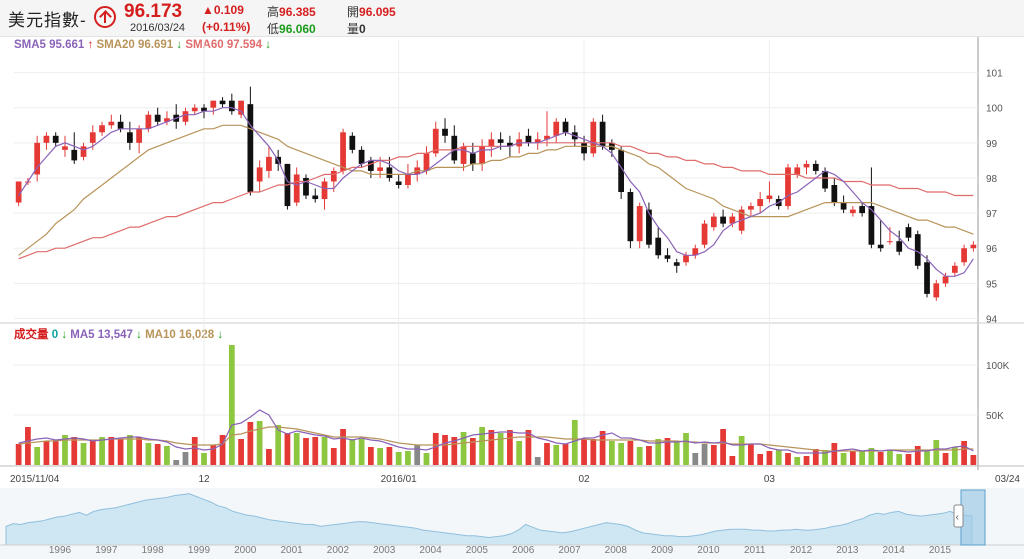 This screenshot has width=1024, height=559. What do you see at coordinates (992, 249) in the screenshot?
I see `price-tick-label: 96` at bounding box center [992, 249].